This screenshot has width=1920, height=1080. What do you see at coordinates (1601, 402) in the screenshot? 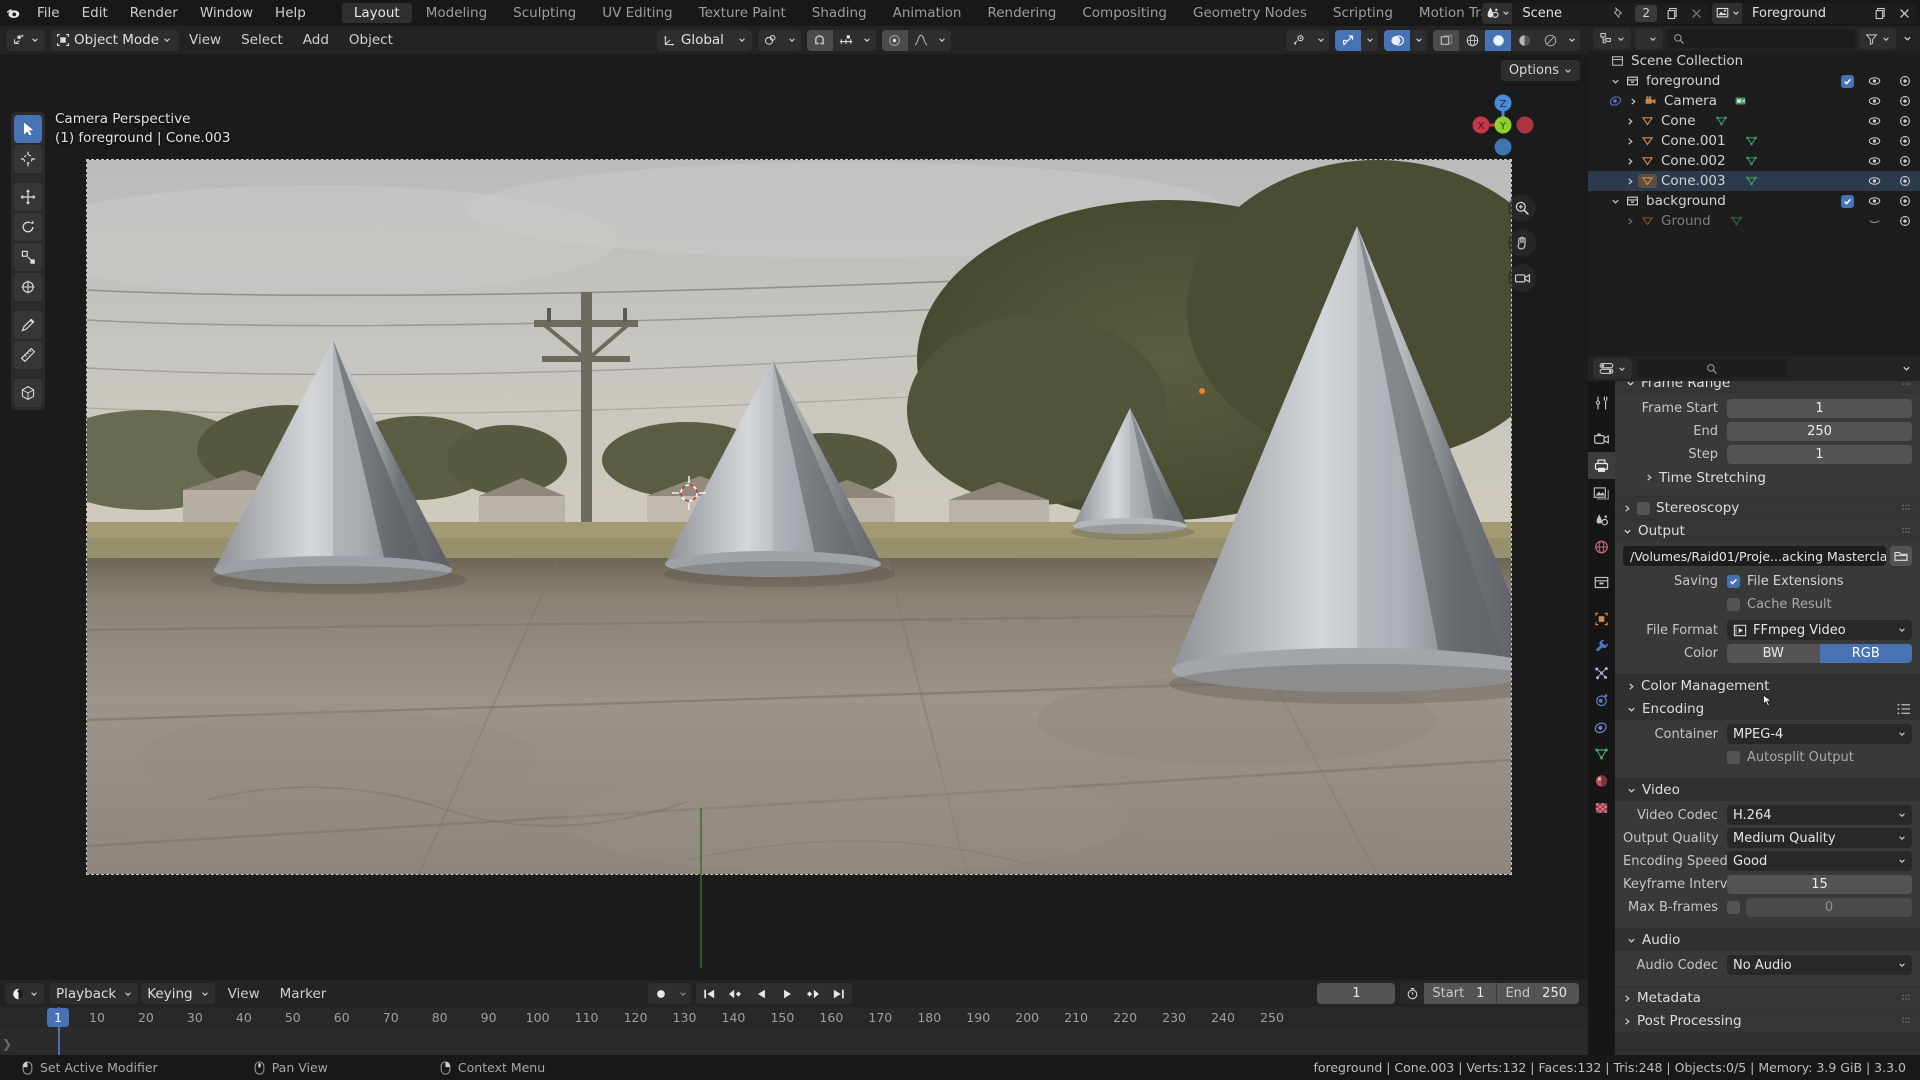
I see `tool-tab` at bounding box center [1601, 402].